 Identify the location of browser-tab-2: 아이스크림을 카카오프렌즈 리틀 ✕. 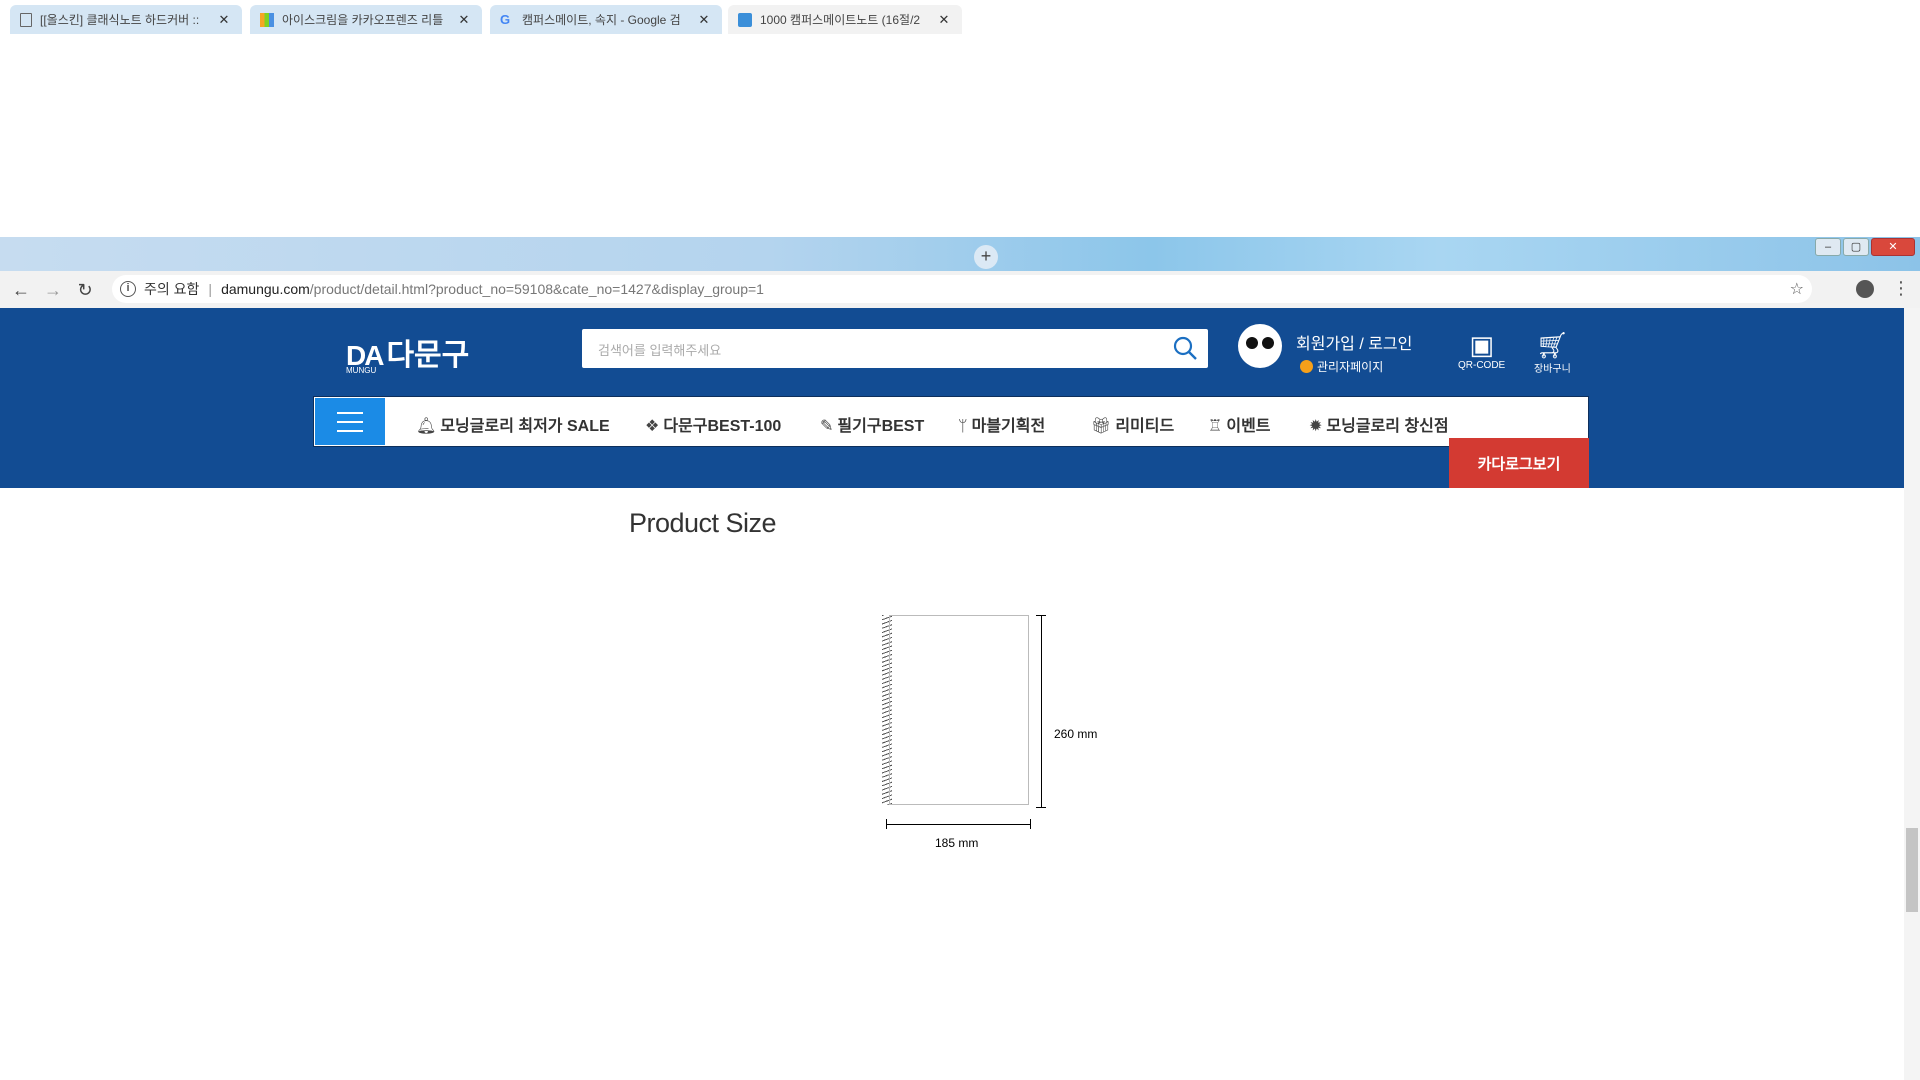
(366, 19).